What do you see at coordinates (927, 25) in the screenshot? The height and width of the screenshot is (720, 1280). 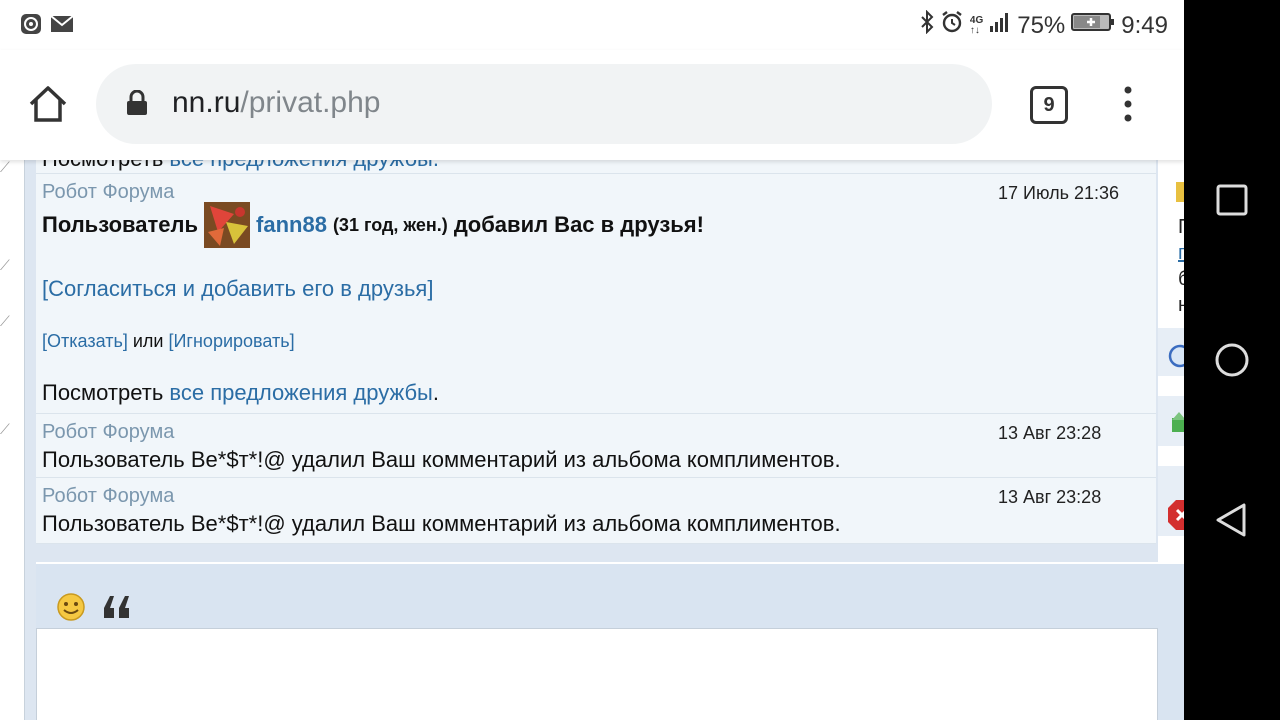 I see `bluetooth-icon` at bounding box center [927, 25].